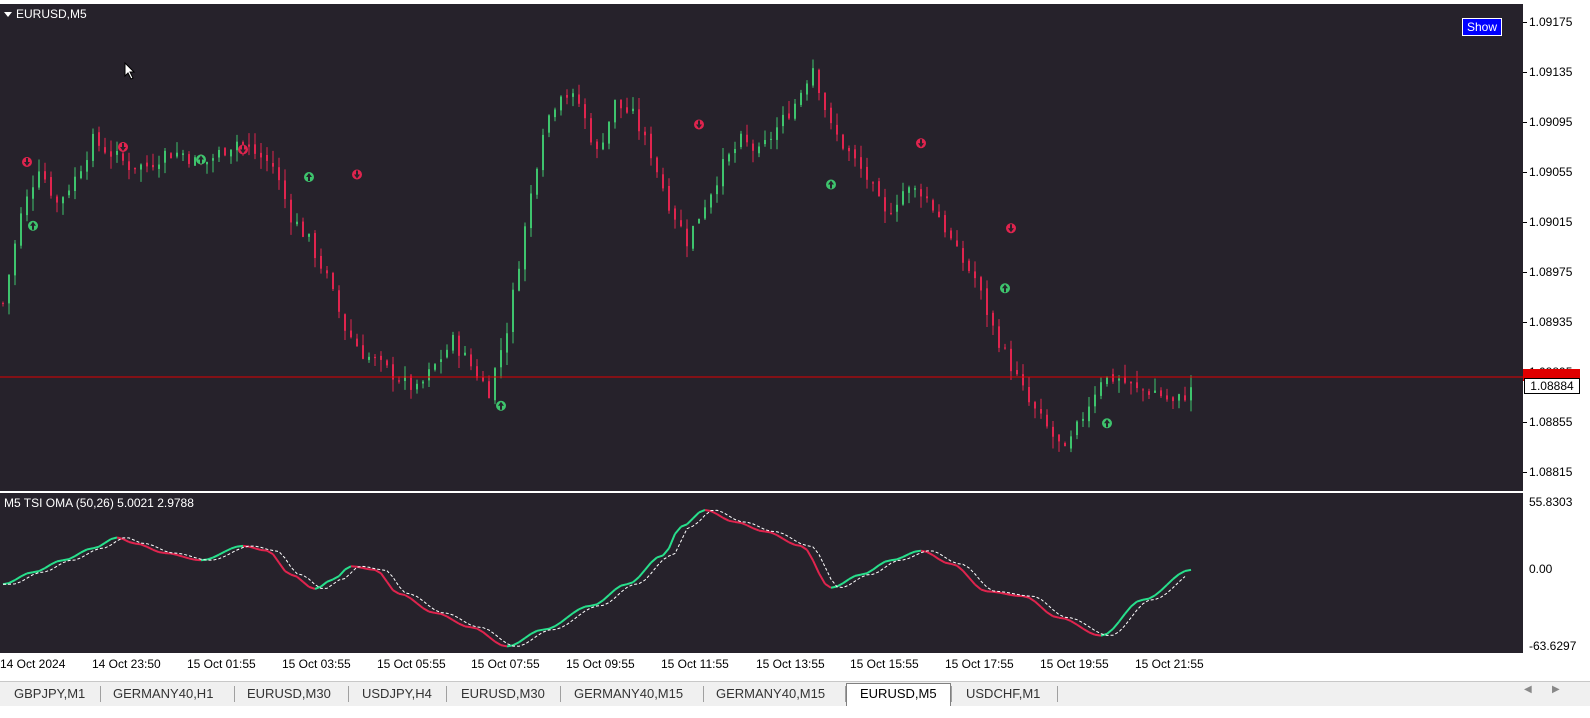 This screenshot has height=718, width=1590. What do you see at coordinates (397, 694) in the screenshot?
I see `chart-tab: USDJPY,H4` at bounding box center [397, 694].